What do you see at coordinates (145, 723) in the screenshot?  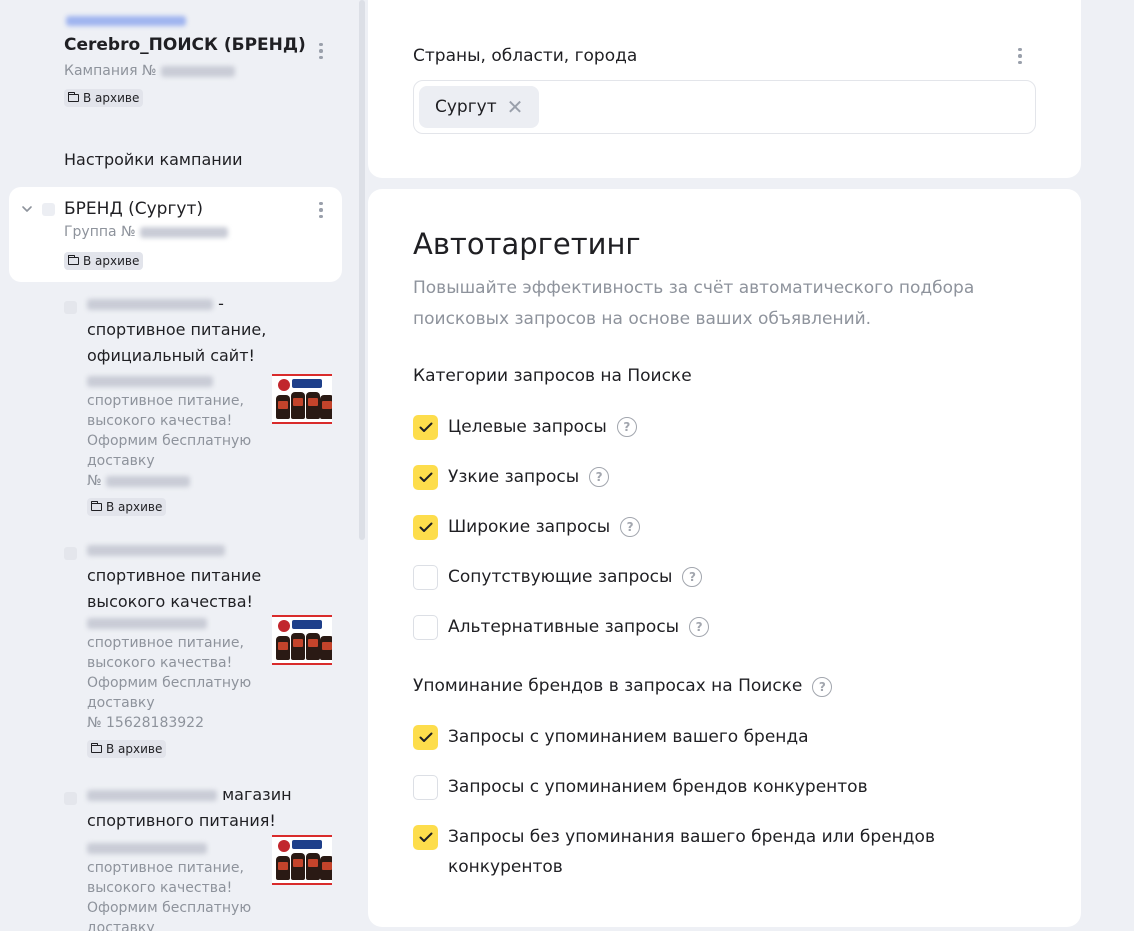 I see `ad-number: № 15628183922` at bounding box center [145, 723].